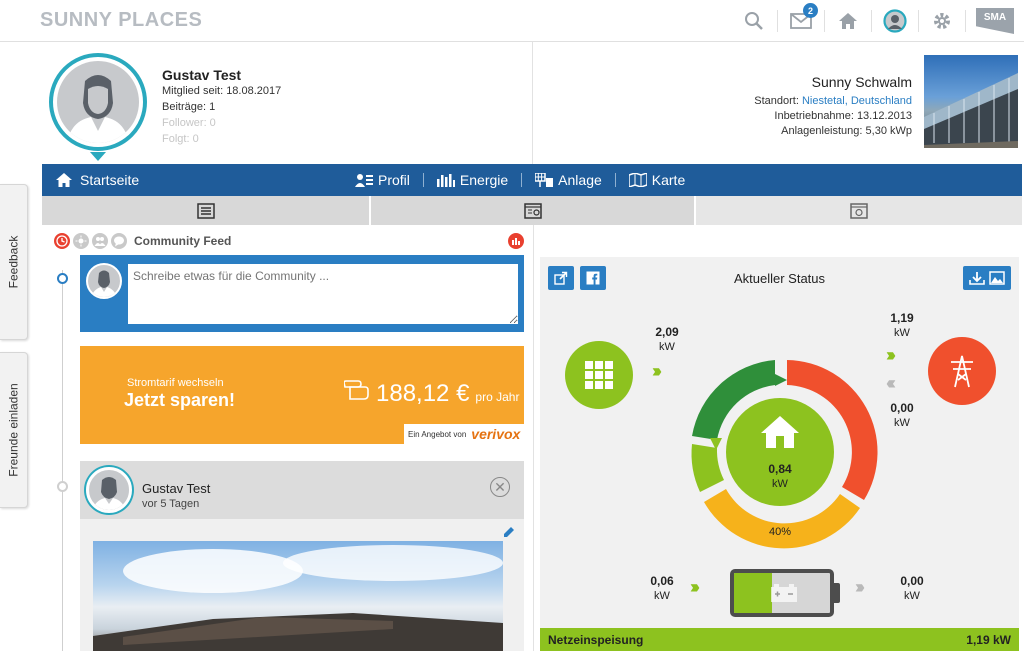  I want to click on map-icon, so click(637, 180).